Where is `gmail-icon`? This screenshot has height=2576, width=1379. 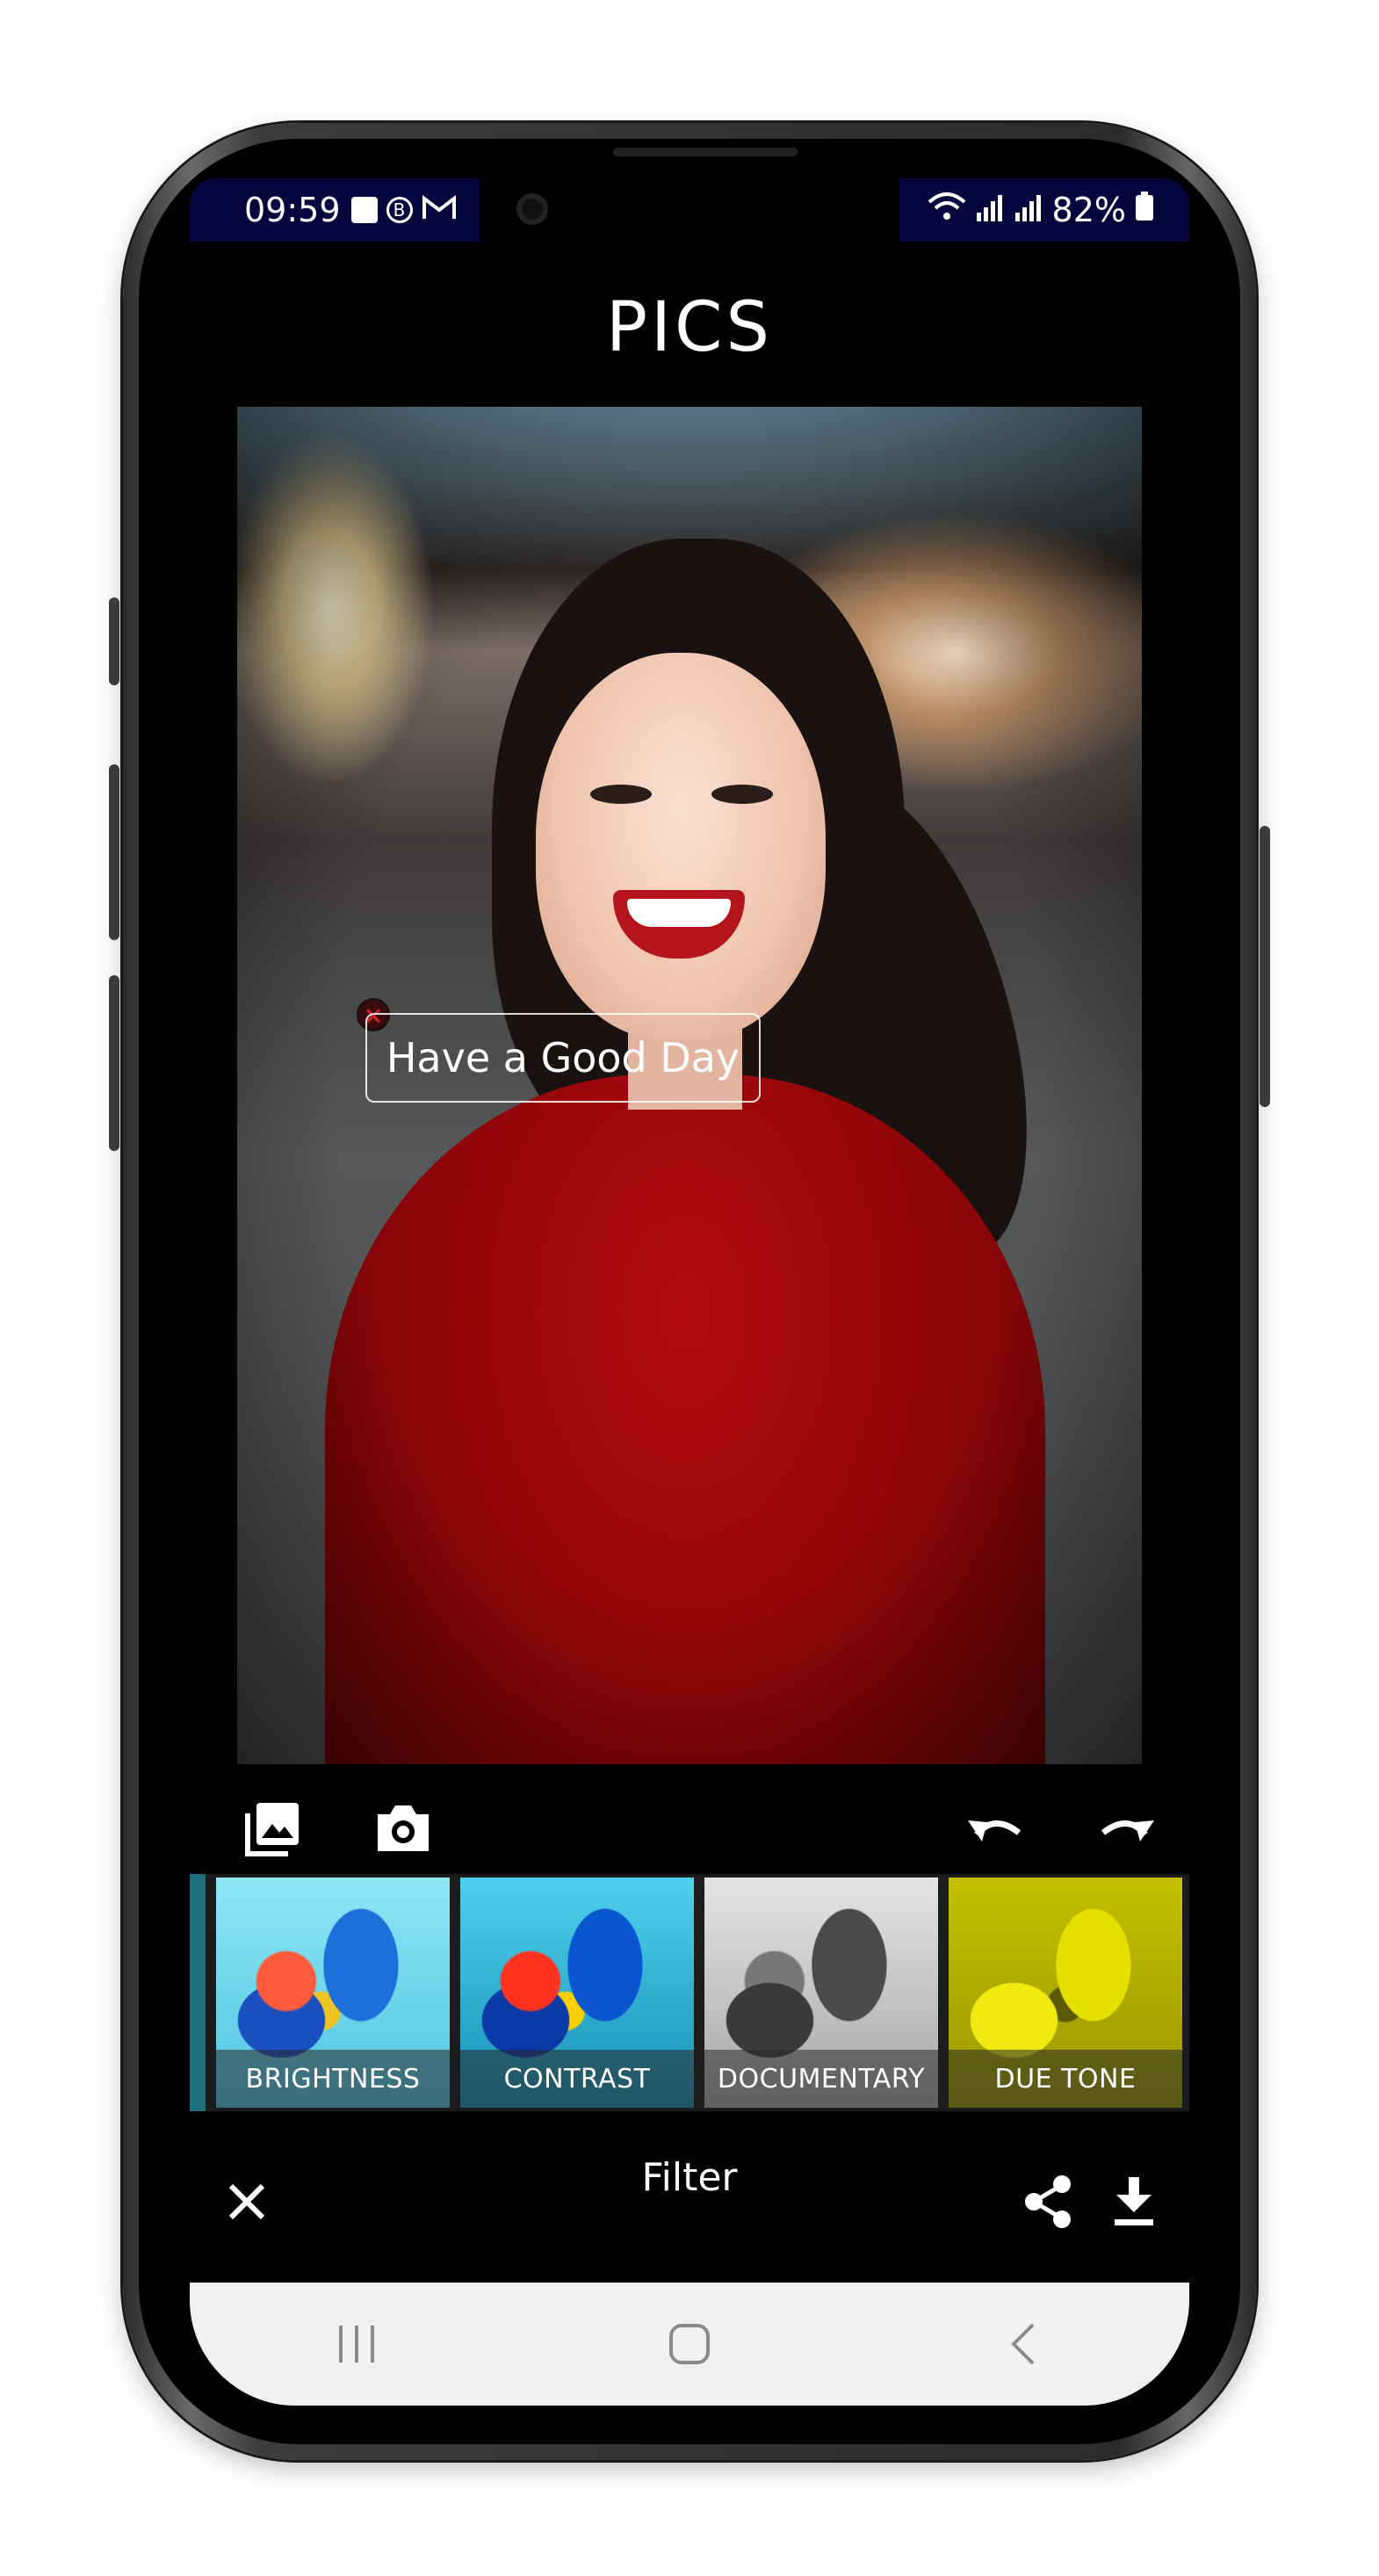
gmail-icon is located at coordinates (439, 210).